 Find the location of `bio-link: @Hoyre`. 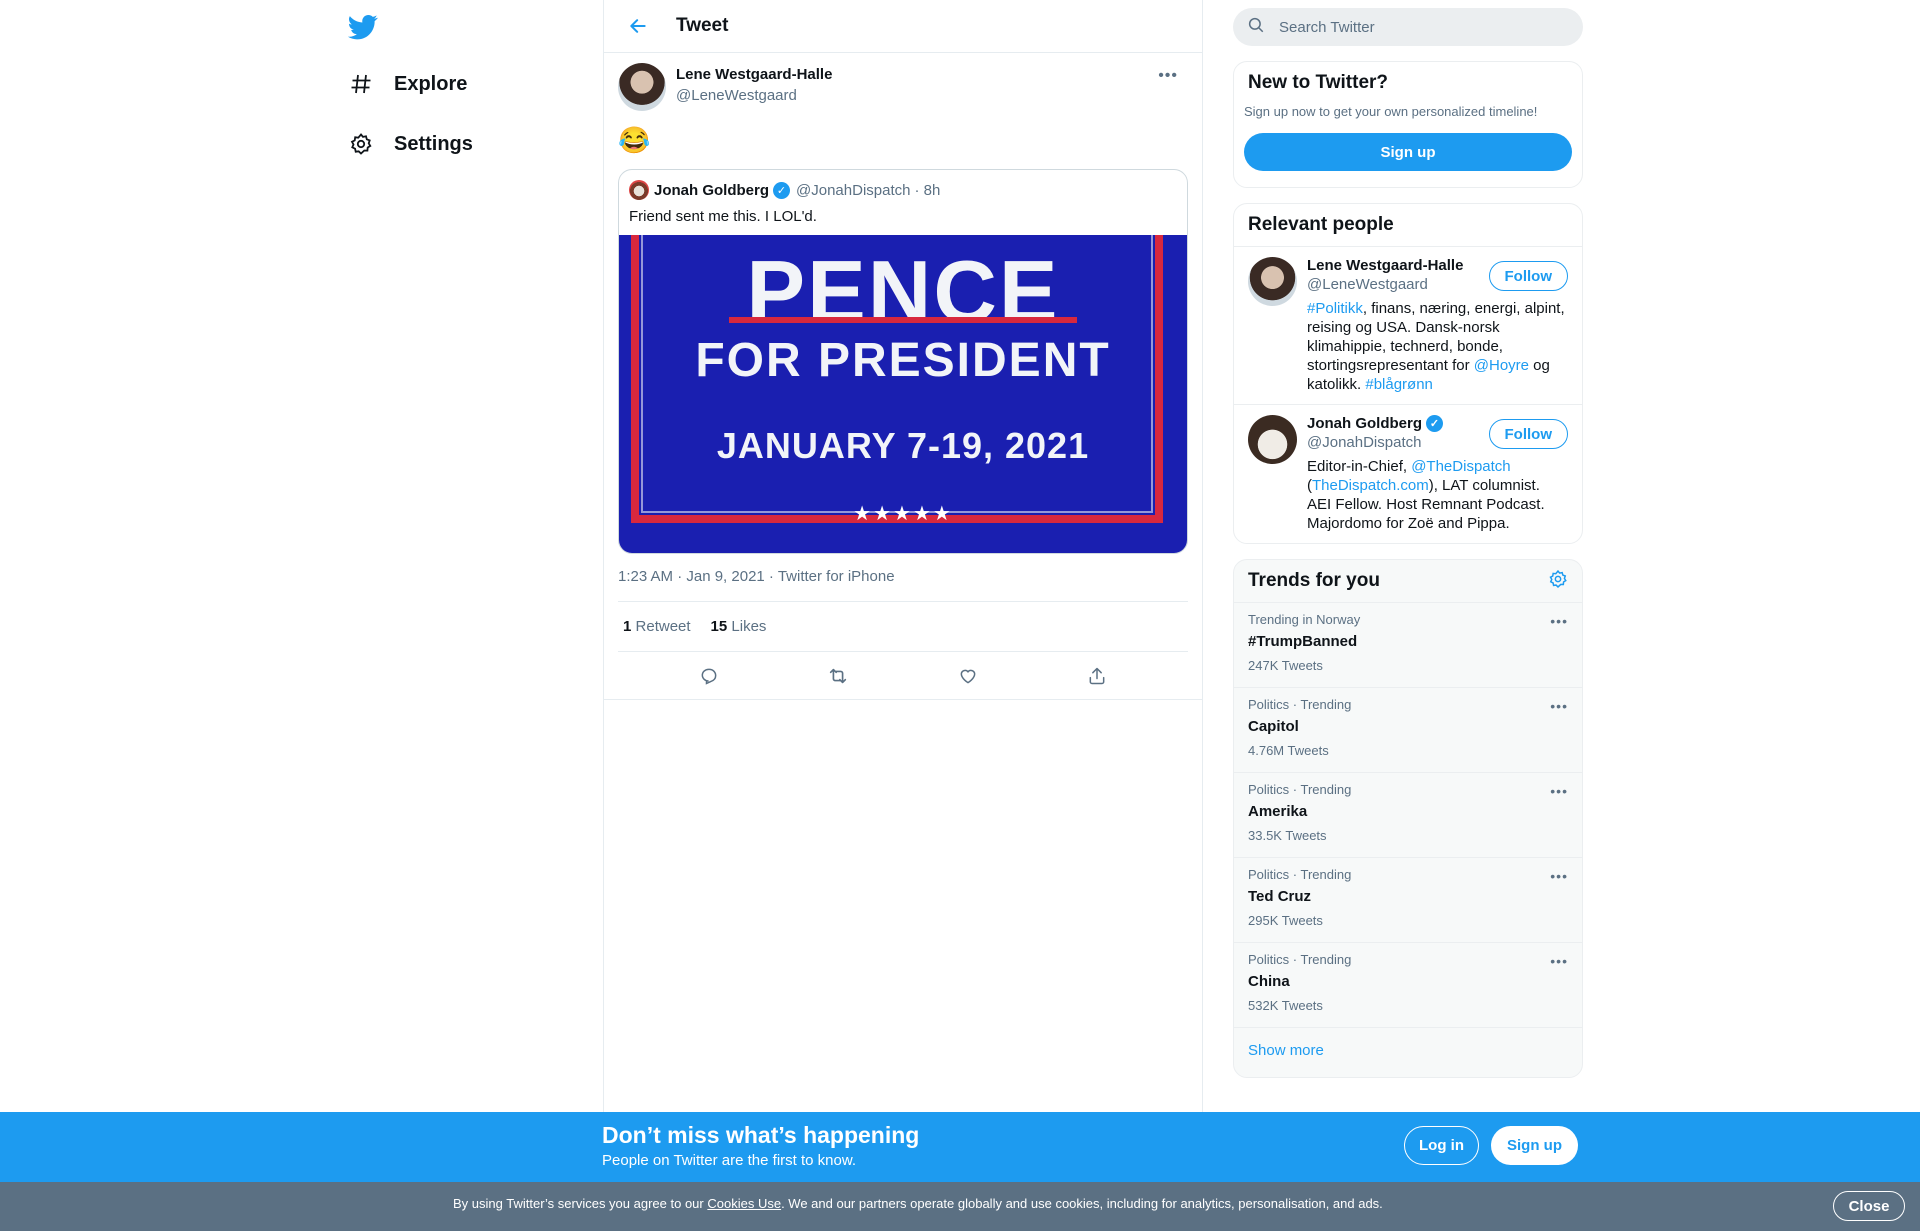

bio-link: @Hoyre is located at coordinates (1501, 365).